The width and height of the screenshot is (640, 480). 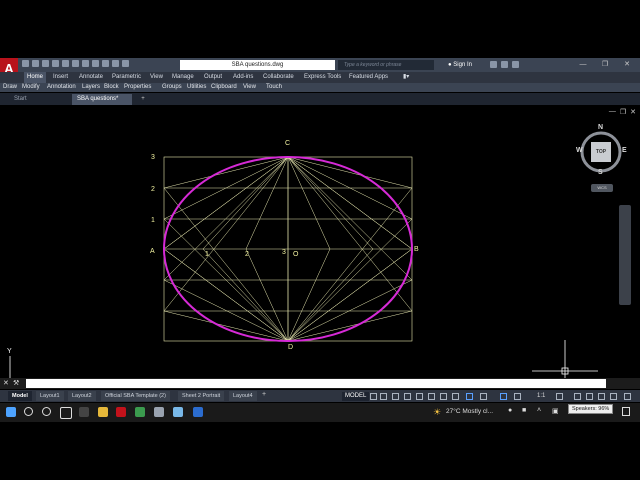 I want to click on axis-label-3: 3, so click(x=284, y=252).